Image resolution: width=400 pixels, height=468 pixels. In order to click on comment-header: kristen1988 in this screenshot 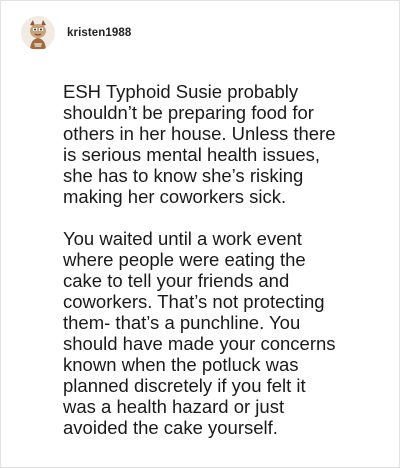, I will do `click(76, 33)`.